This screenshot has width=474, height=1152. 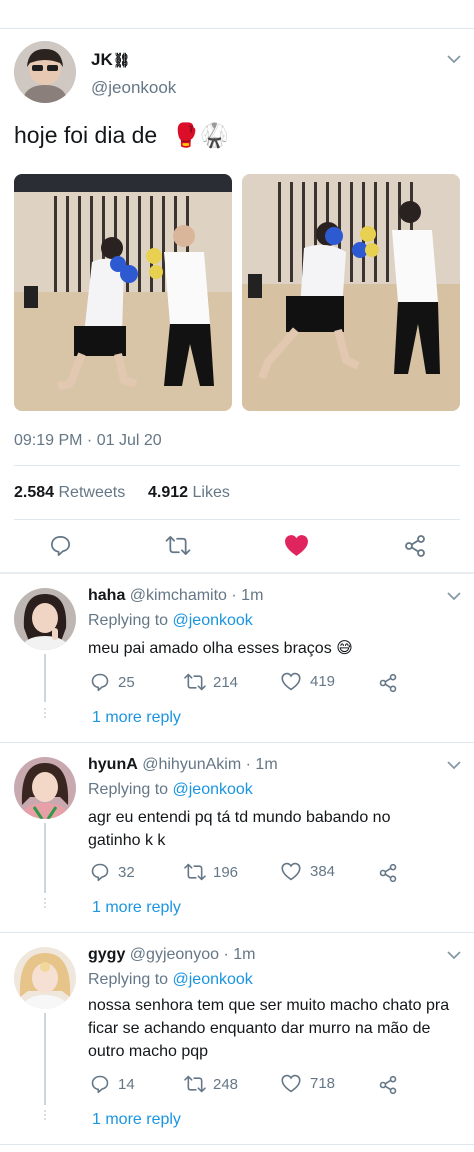 What do you see at coordinates (112, 1084) in the screenshot?
I see `reply-3-reply-action: 14` at bounding box center [112, 1084].